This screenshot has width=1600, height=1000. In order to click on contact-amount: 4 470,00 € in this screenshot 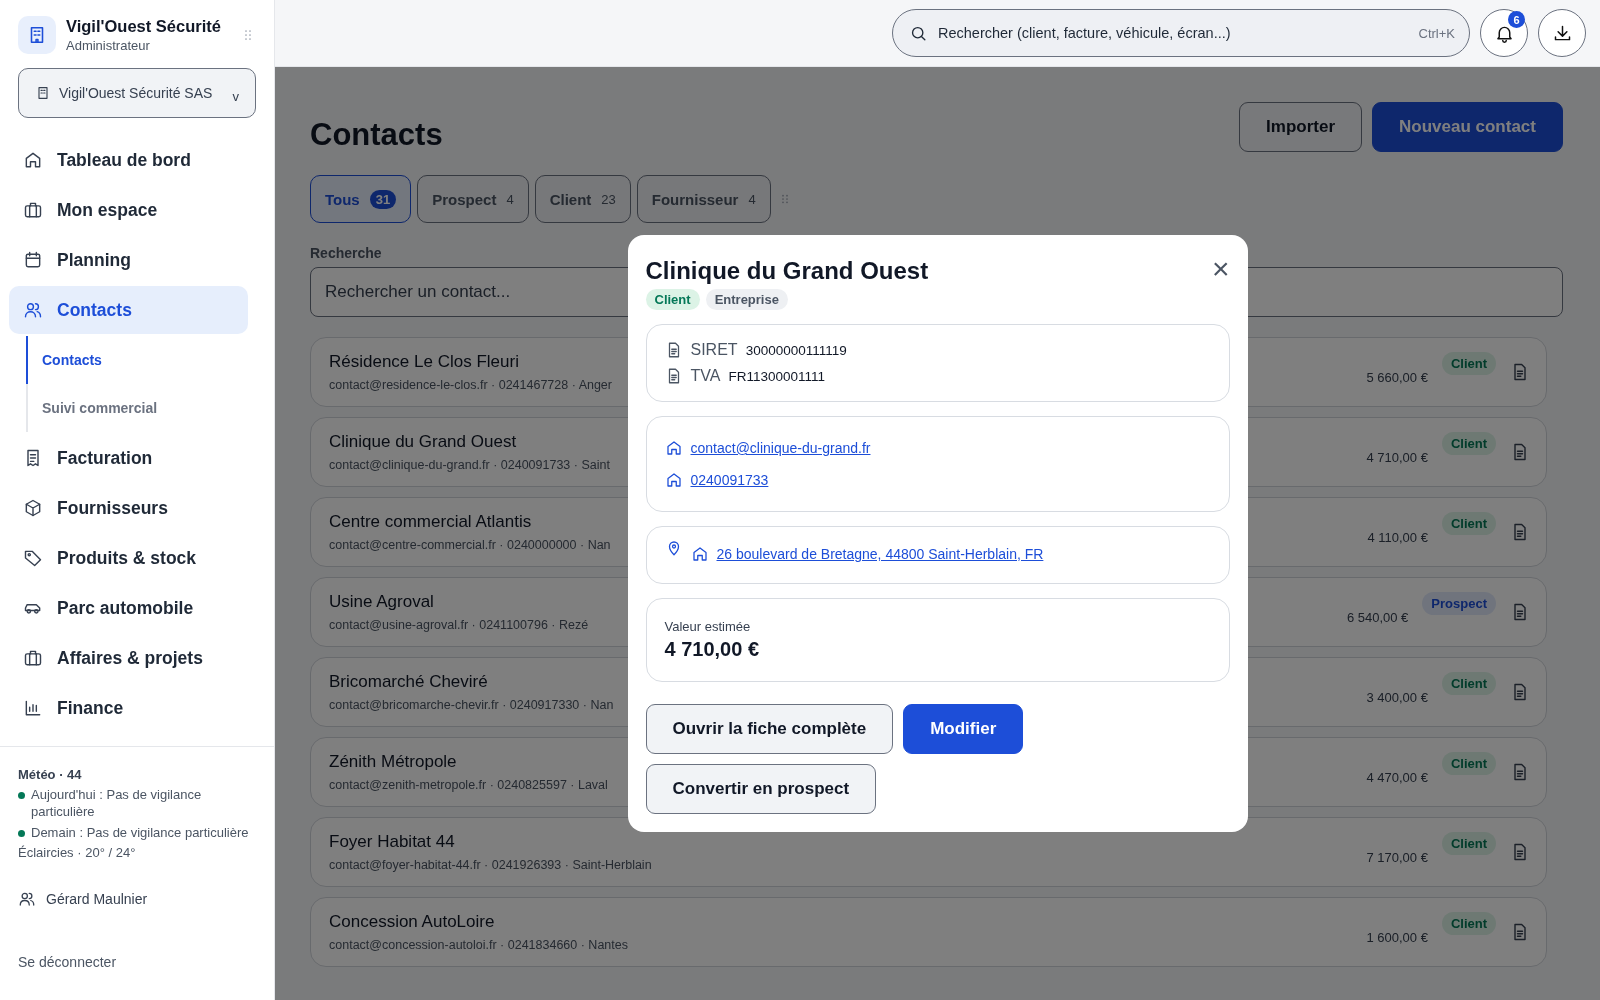, I will do `click(1397, 777)`.